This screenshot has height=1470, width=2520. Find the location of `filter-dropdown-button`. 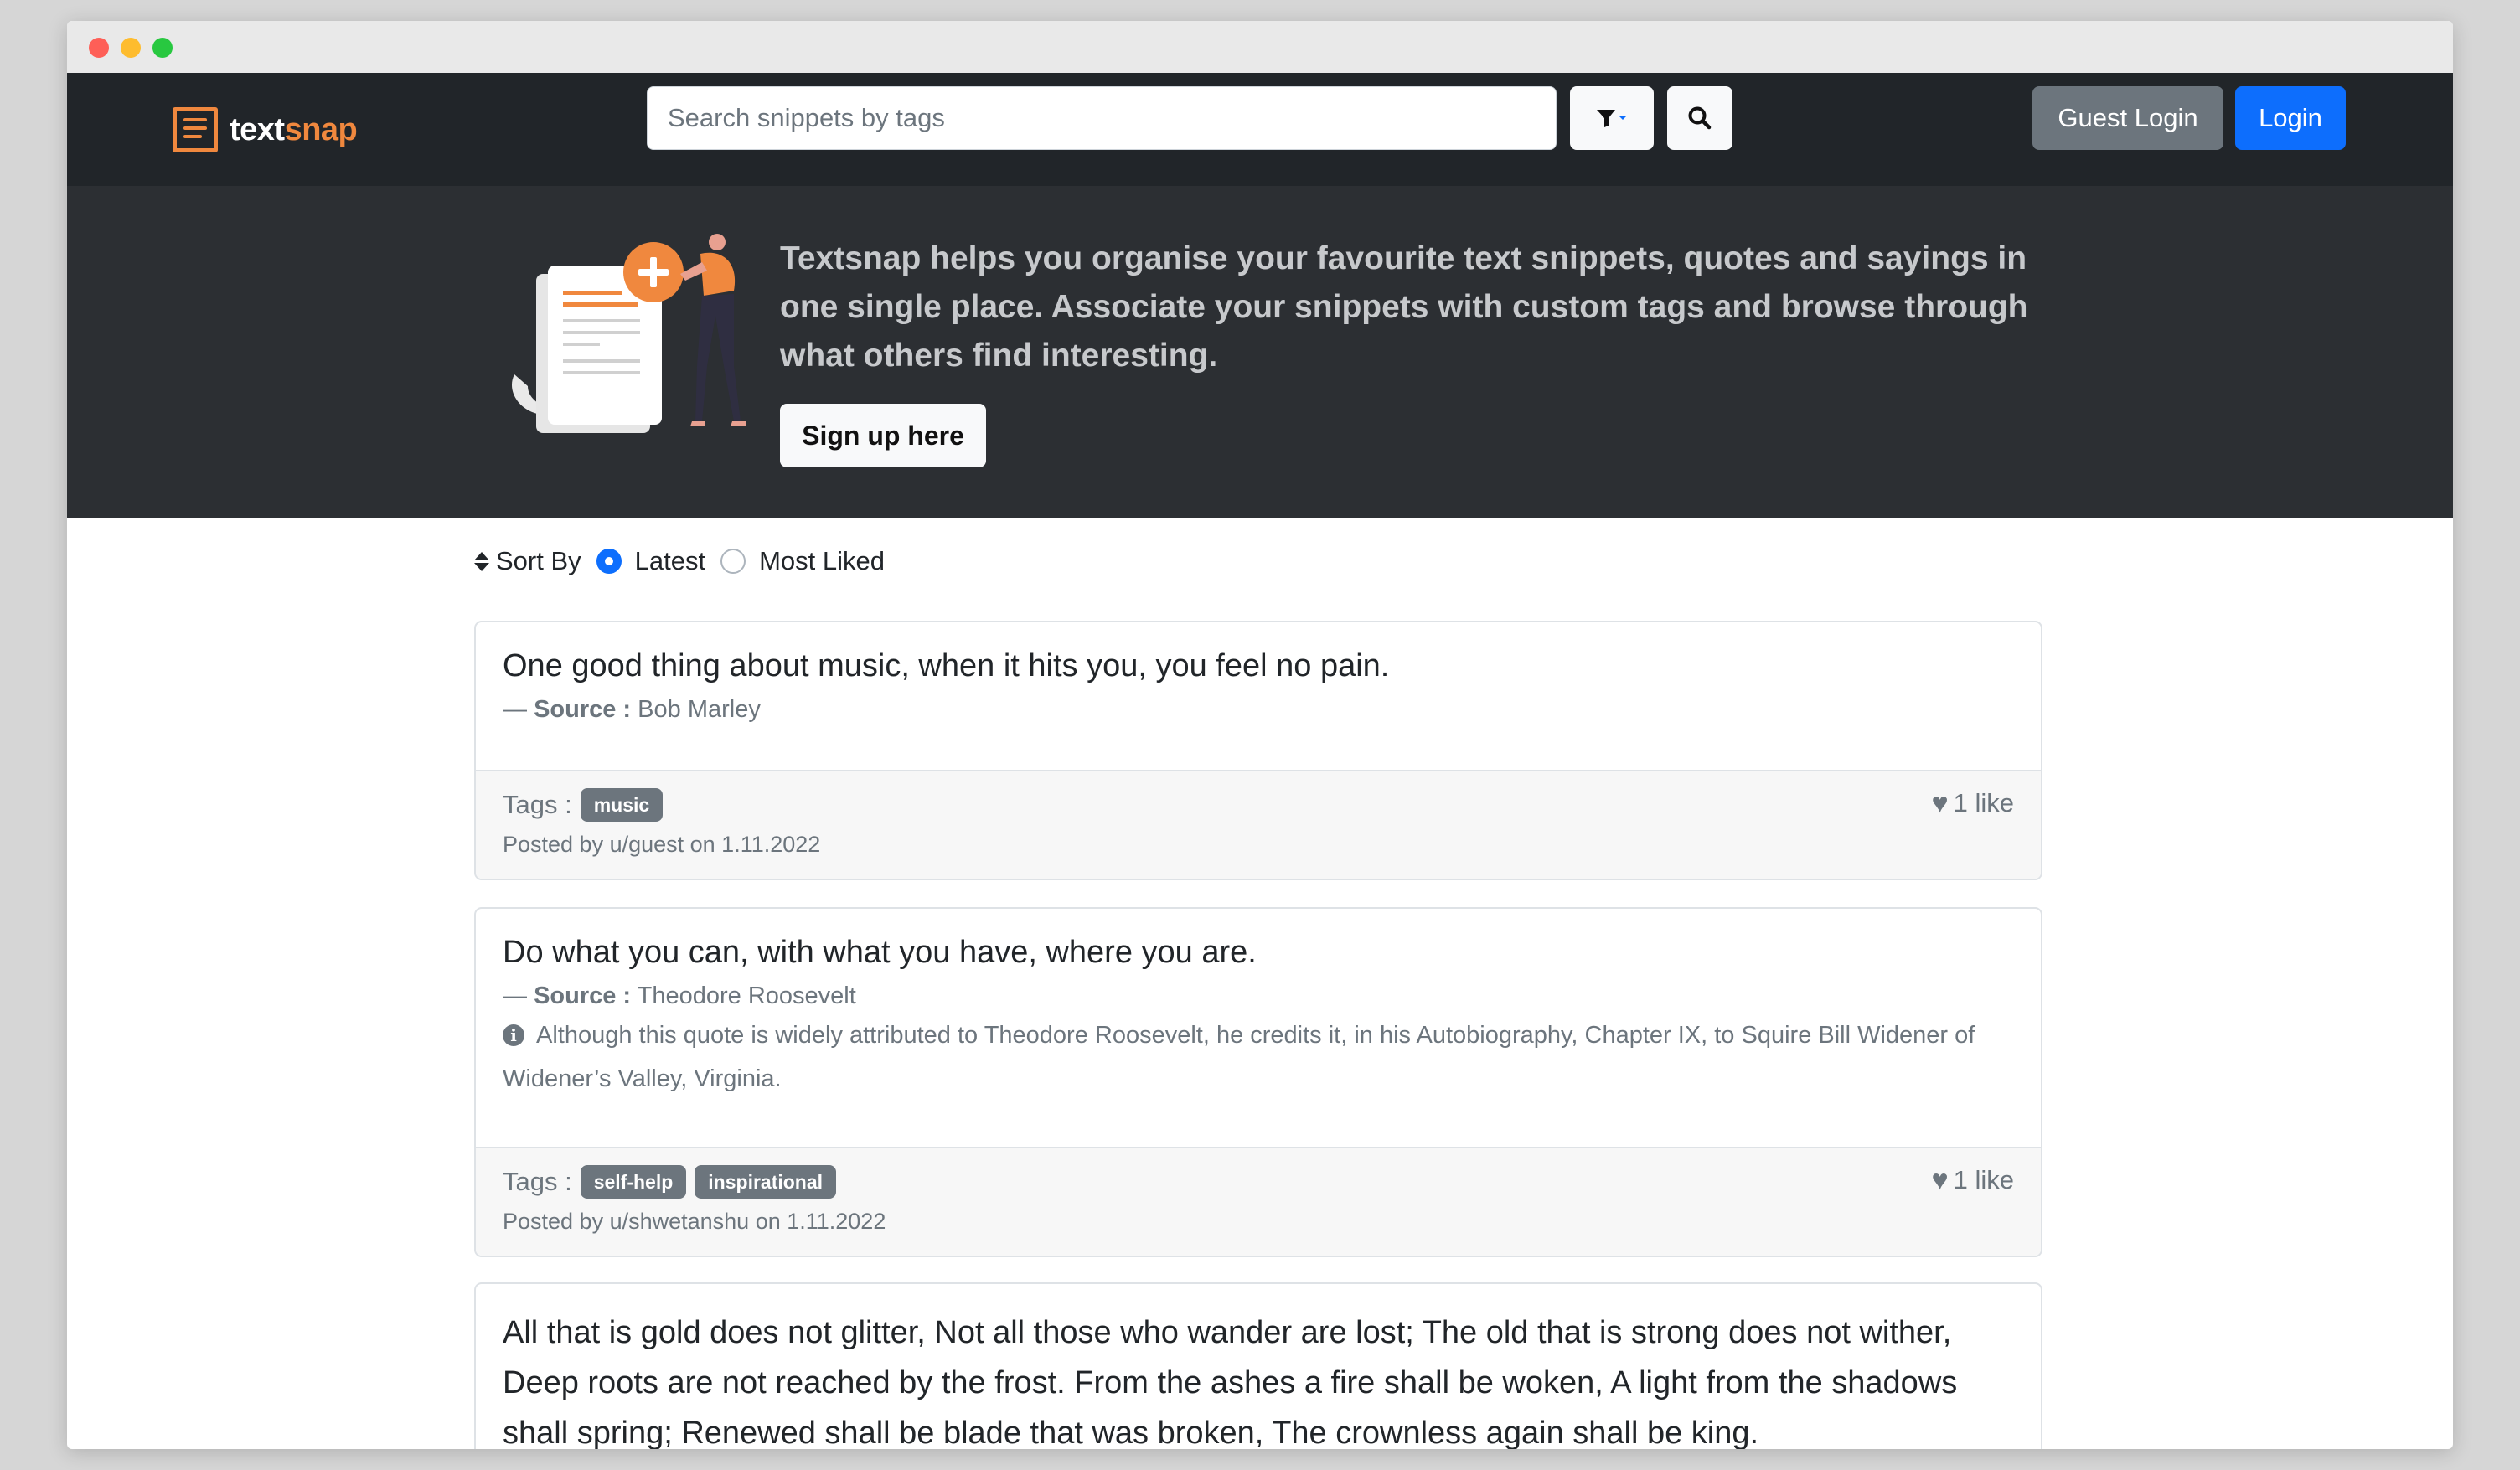

filter-dropdown-button is located at coordinates (1612, 118).